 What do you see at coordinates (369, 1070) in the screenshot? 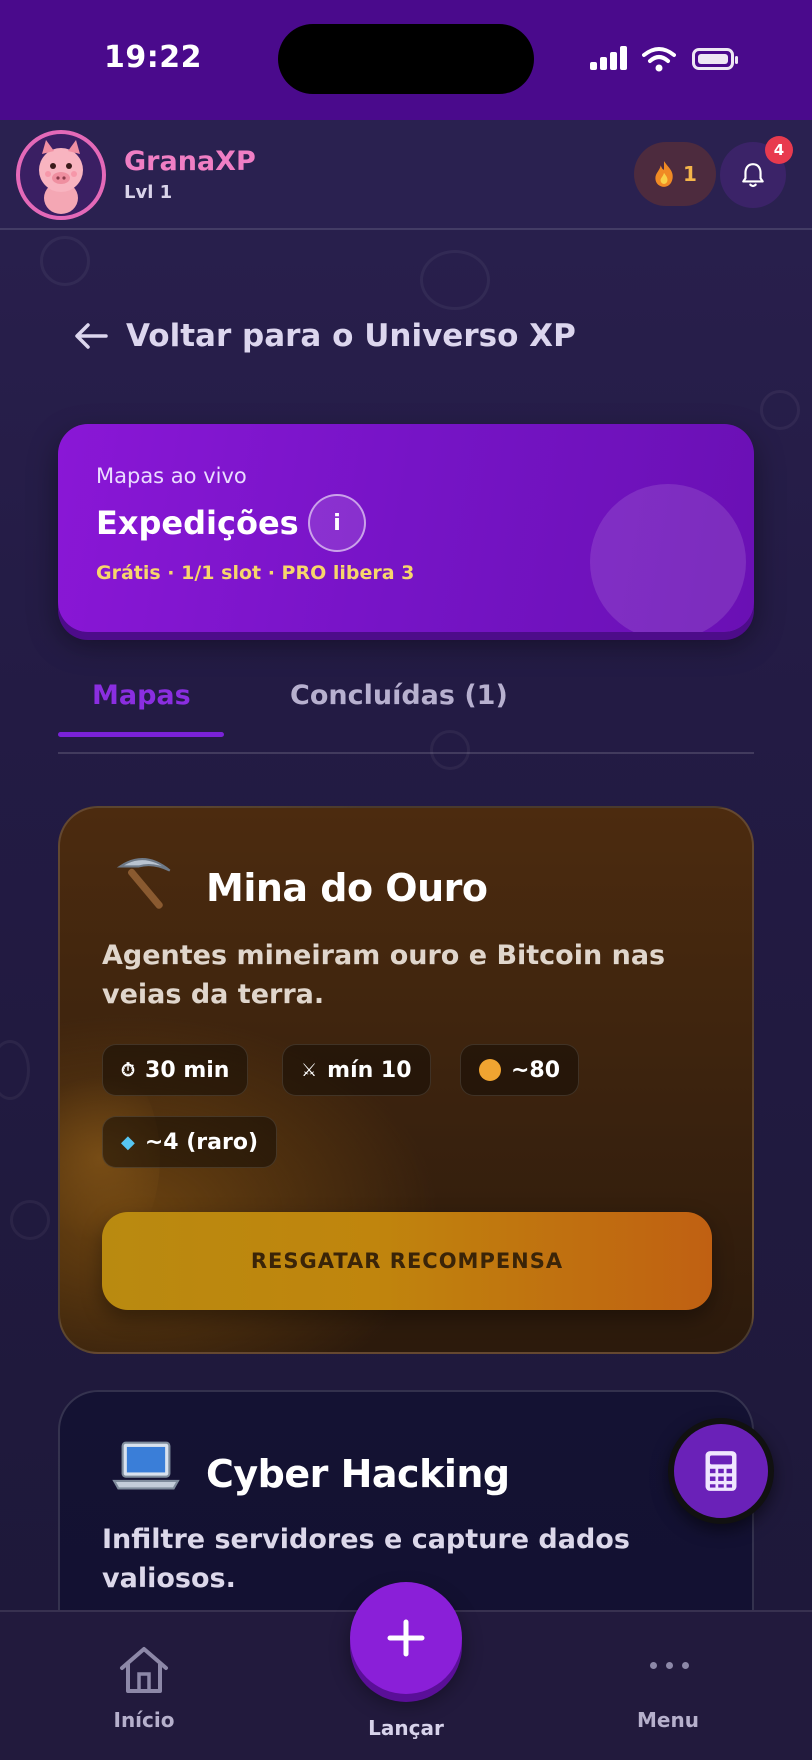
I see `min-agents-value: mín 10` at bounding box center [369, 1070].